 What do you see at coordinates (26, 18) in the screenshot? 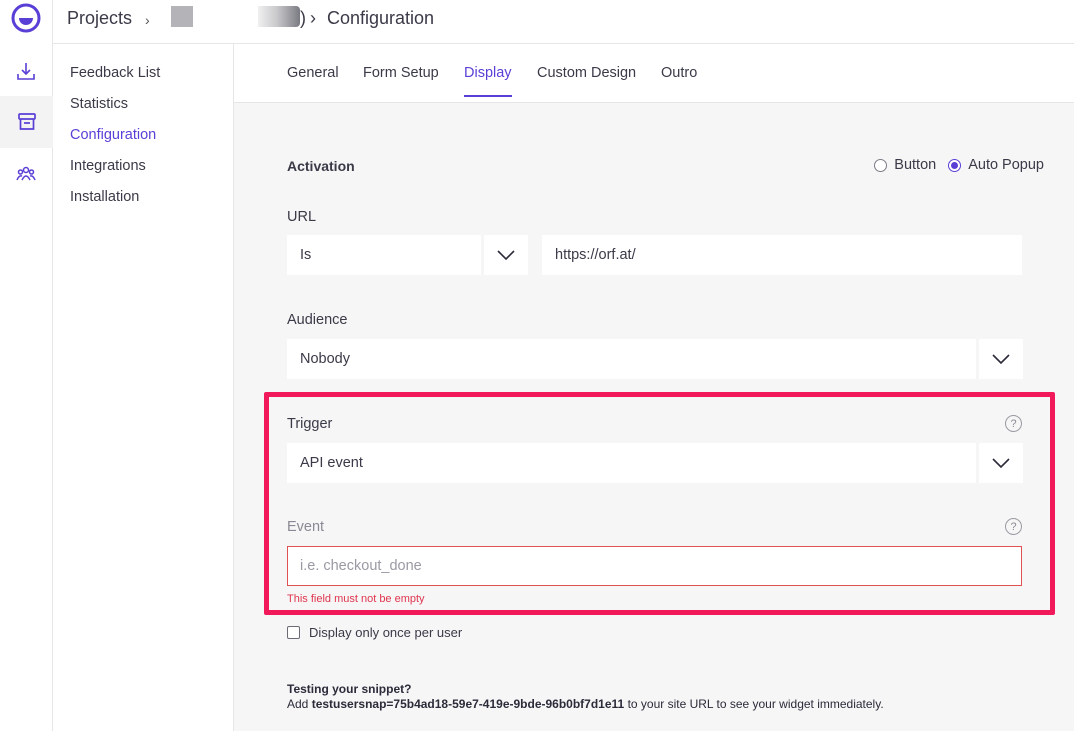
I see `logo-icon` at bounding box center [26, 18].